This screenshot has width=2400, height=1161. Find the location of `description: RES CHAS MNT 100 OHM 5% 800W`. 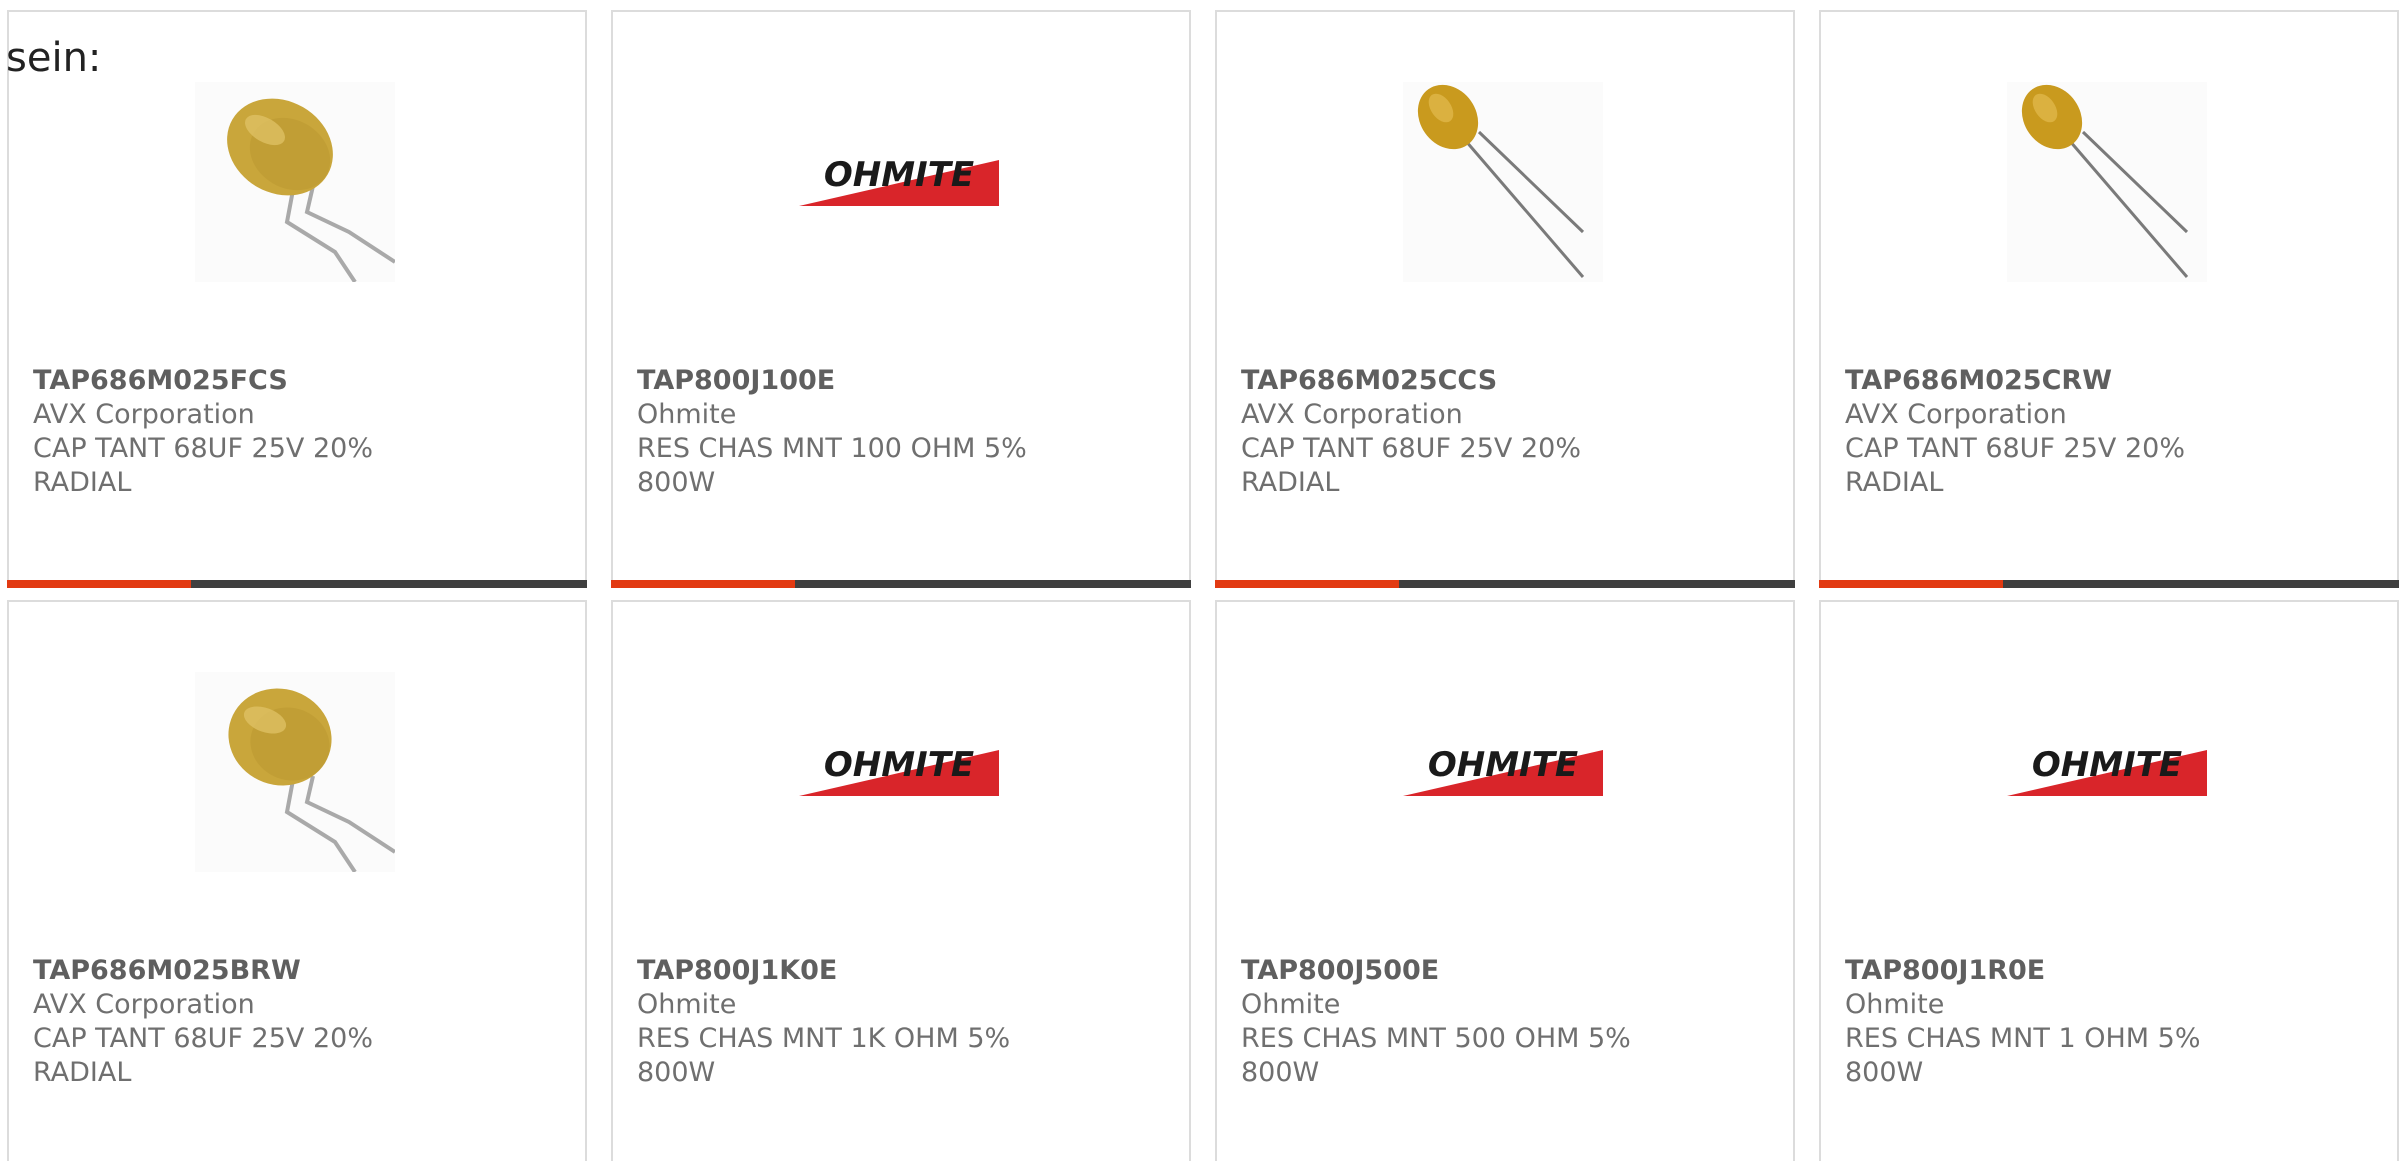

description: RES CHAS MNT 100 OHM 5% 800W is located at coordinates (832, 465).